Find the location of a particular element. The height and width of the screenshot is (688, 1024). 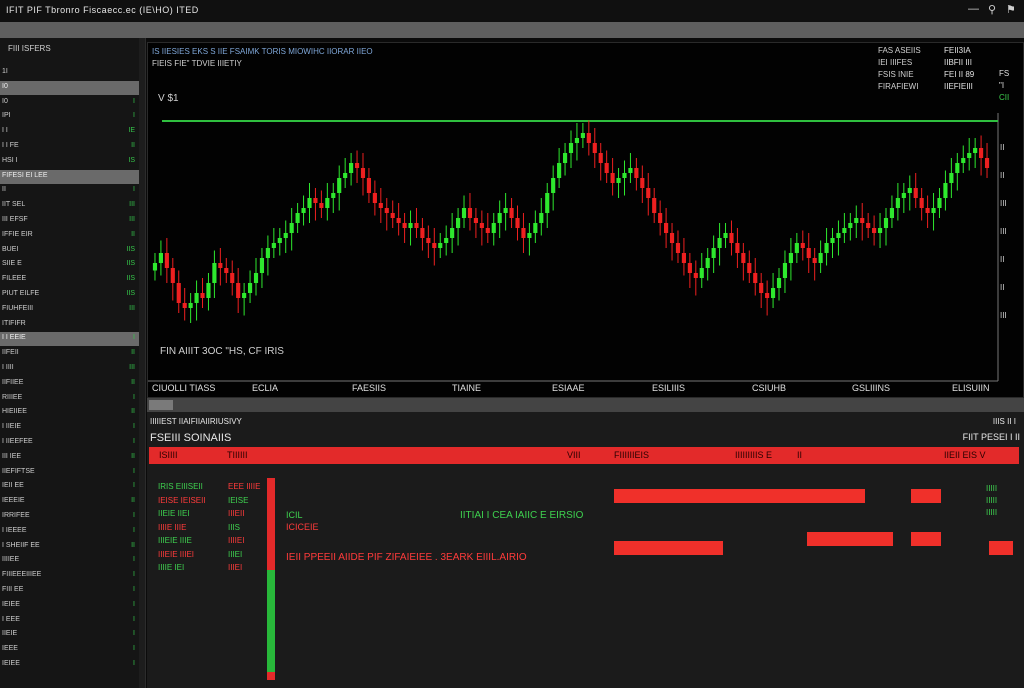

watchlist-row: IIT SEL III is located at coordinates (69, 206).